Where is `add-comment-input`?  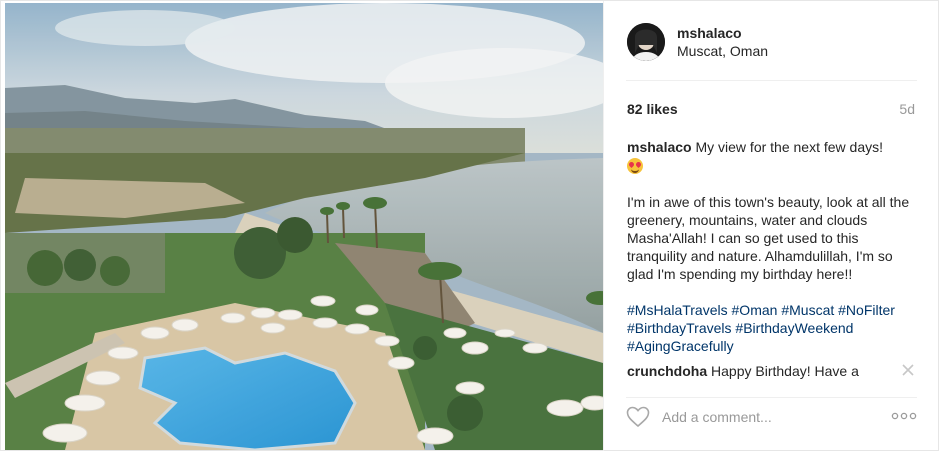
add-comment-input is located at coordinates (772, 417).